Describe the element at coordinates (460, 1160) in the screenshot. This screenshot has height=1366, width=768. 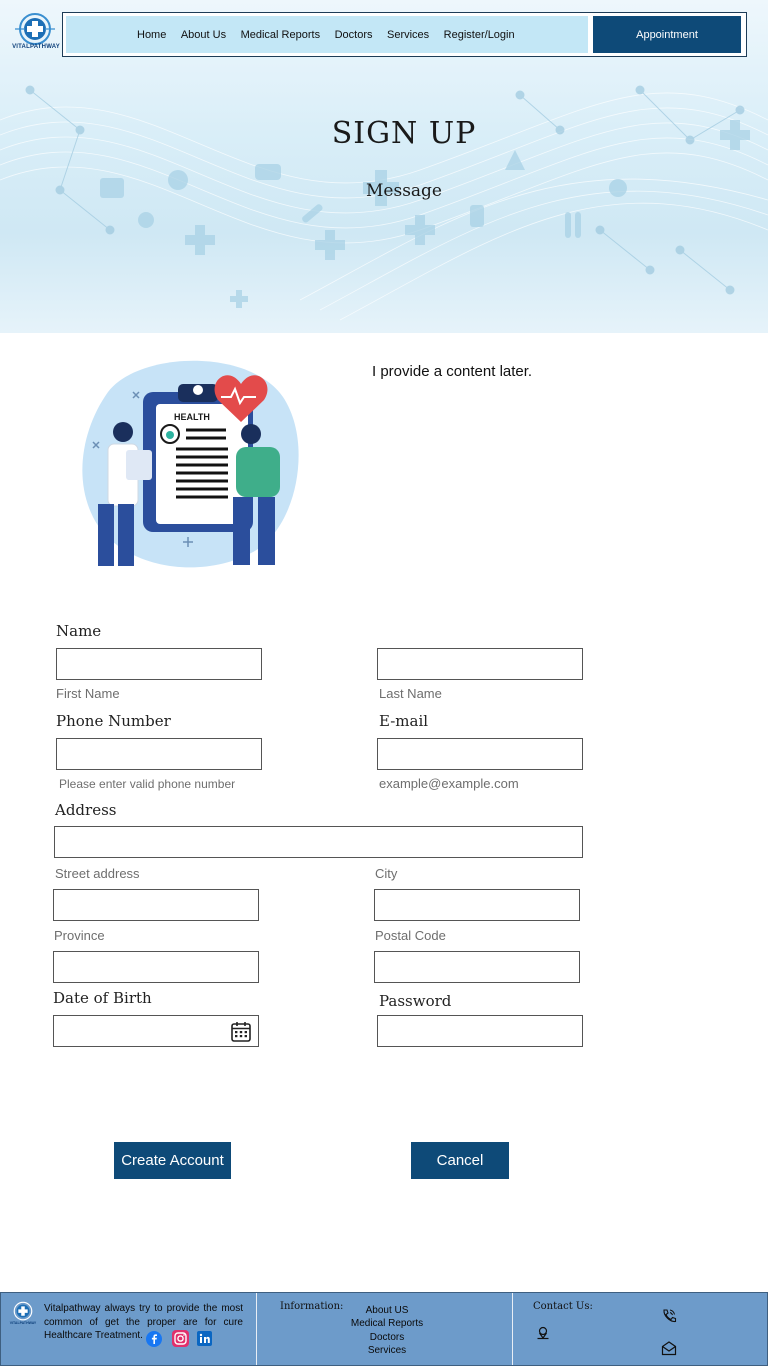
I see `cancel-button: Cancel` at that location.